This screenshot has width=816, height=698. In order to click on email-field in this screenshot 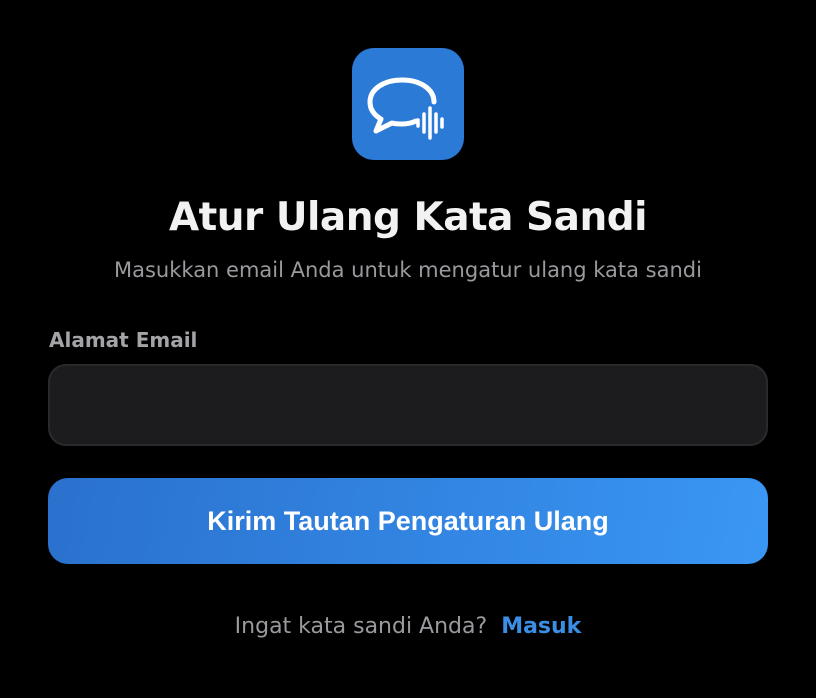, I will do `click(408, 405)`.